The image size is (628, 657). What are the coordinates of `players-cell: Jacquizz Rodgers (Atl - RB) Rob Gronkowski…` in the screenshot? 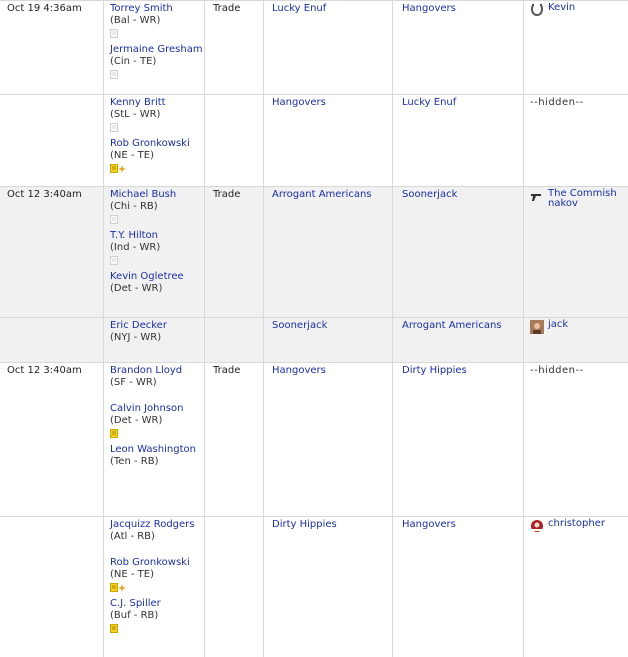 It's located at (155, 587).